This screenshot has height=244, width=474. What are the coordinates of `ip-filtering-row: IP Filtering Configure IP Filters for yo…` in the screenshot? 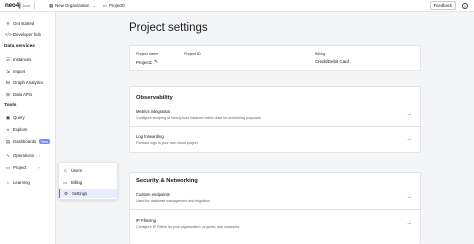 It's located at (276, 223).